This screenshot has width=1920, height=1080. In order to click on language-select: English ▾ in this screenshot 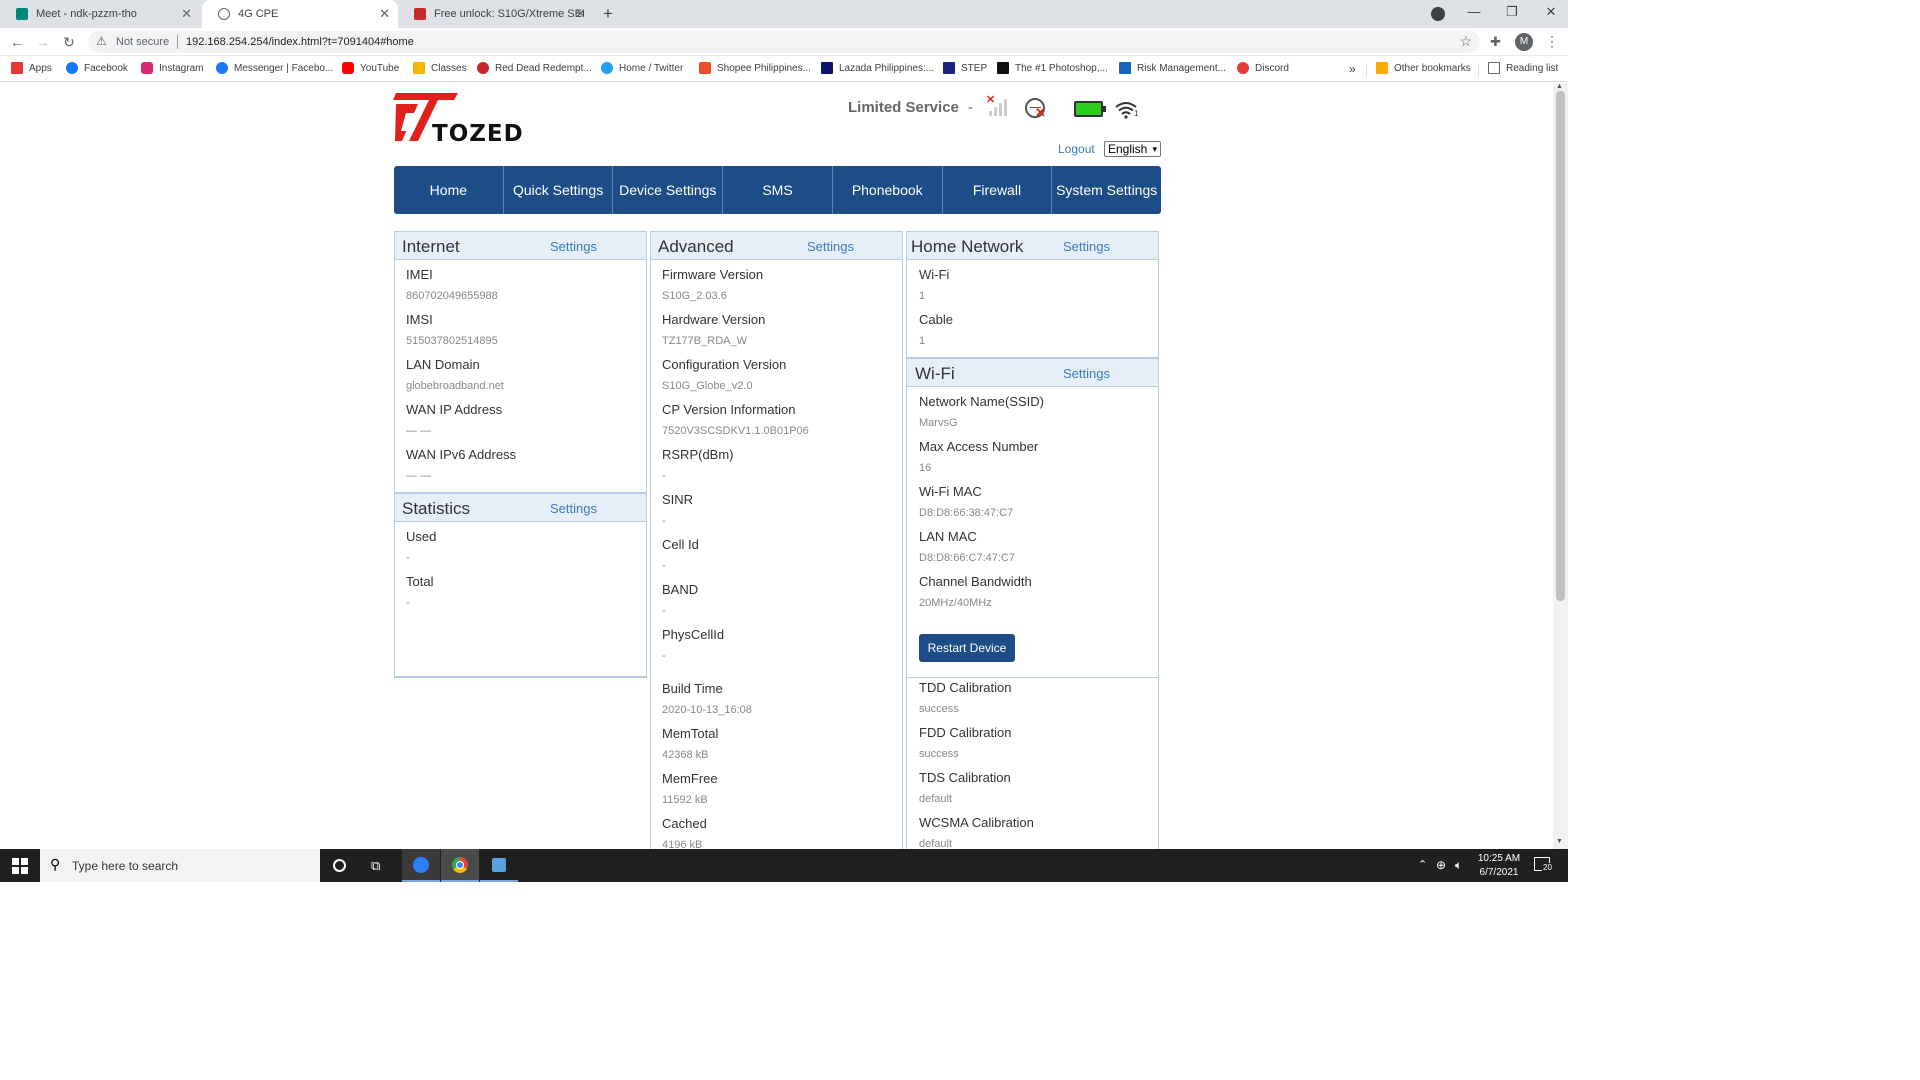, I will do `click(1132, 149)`.